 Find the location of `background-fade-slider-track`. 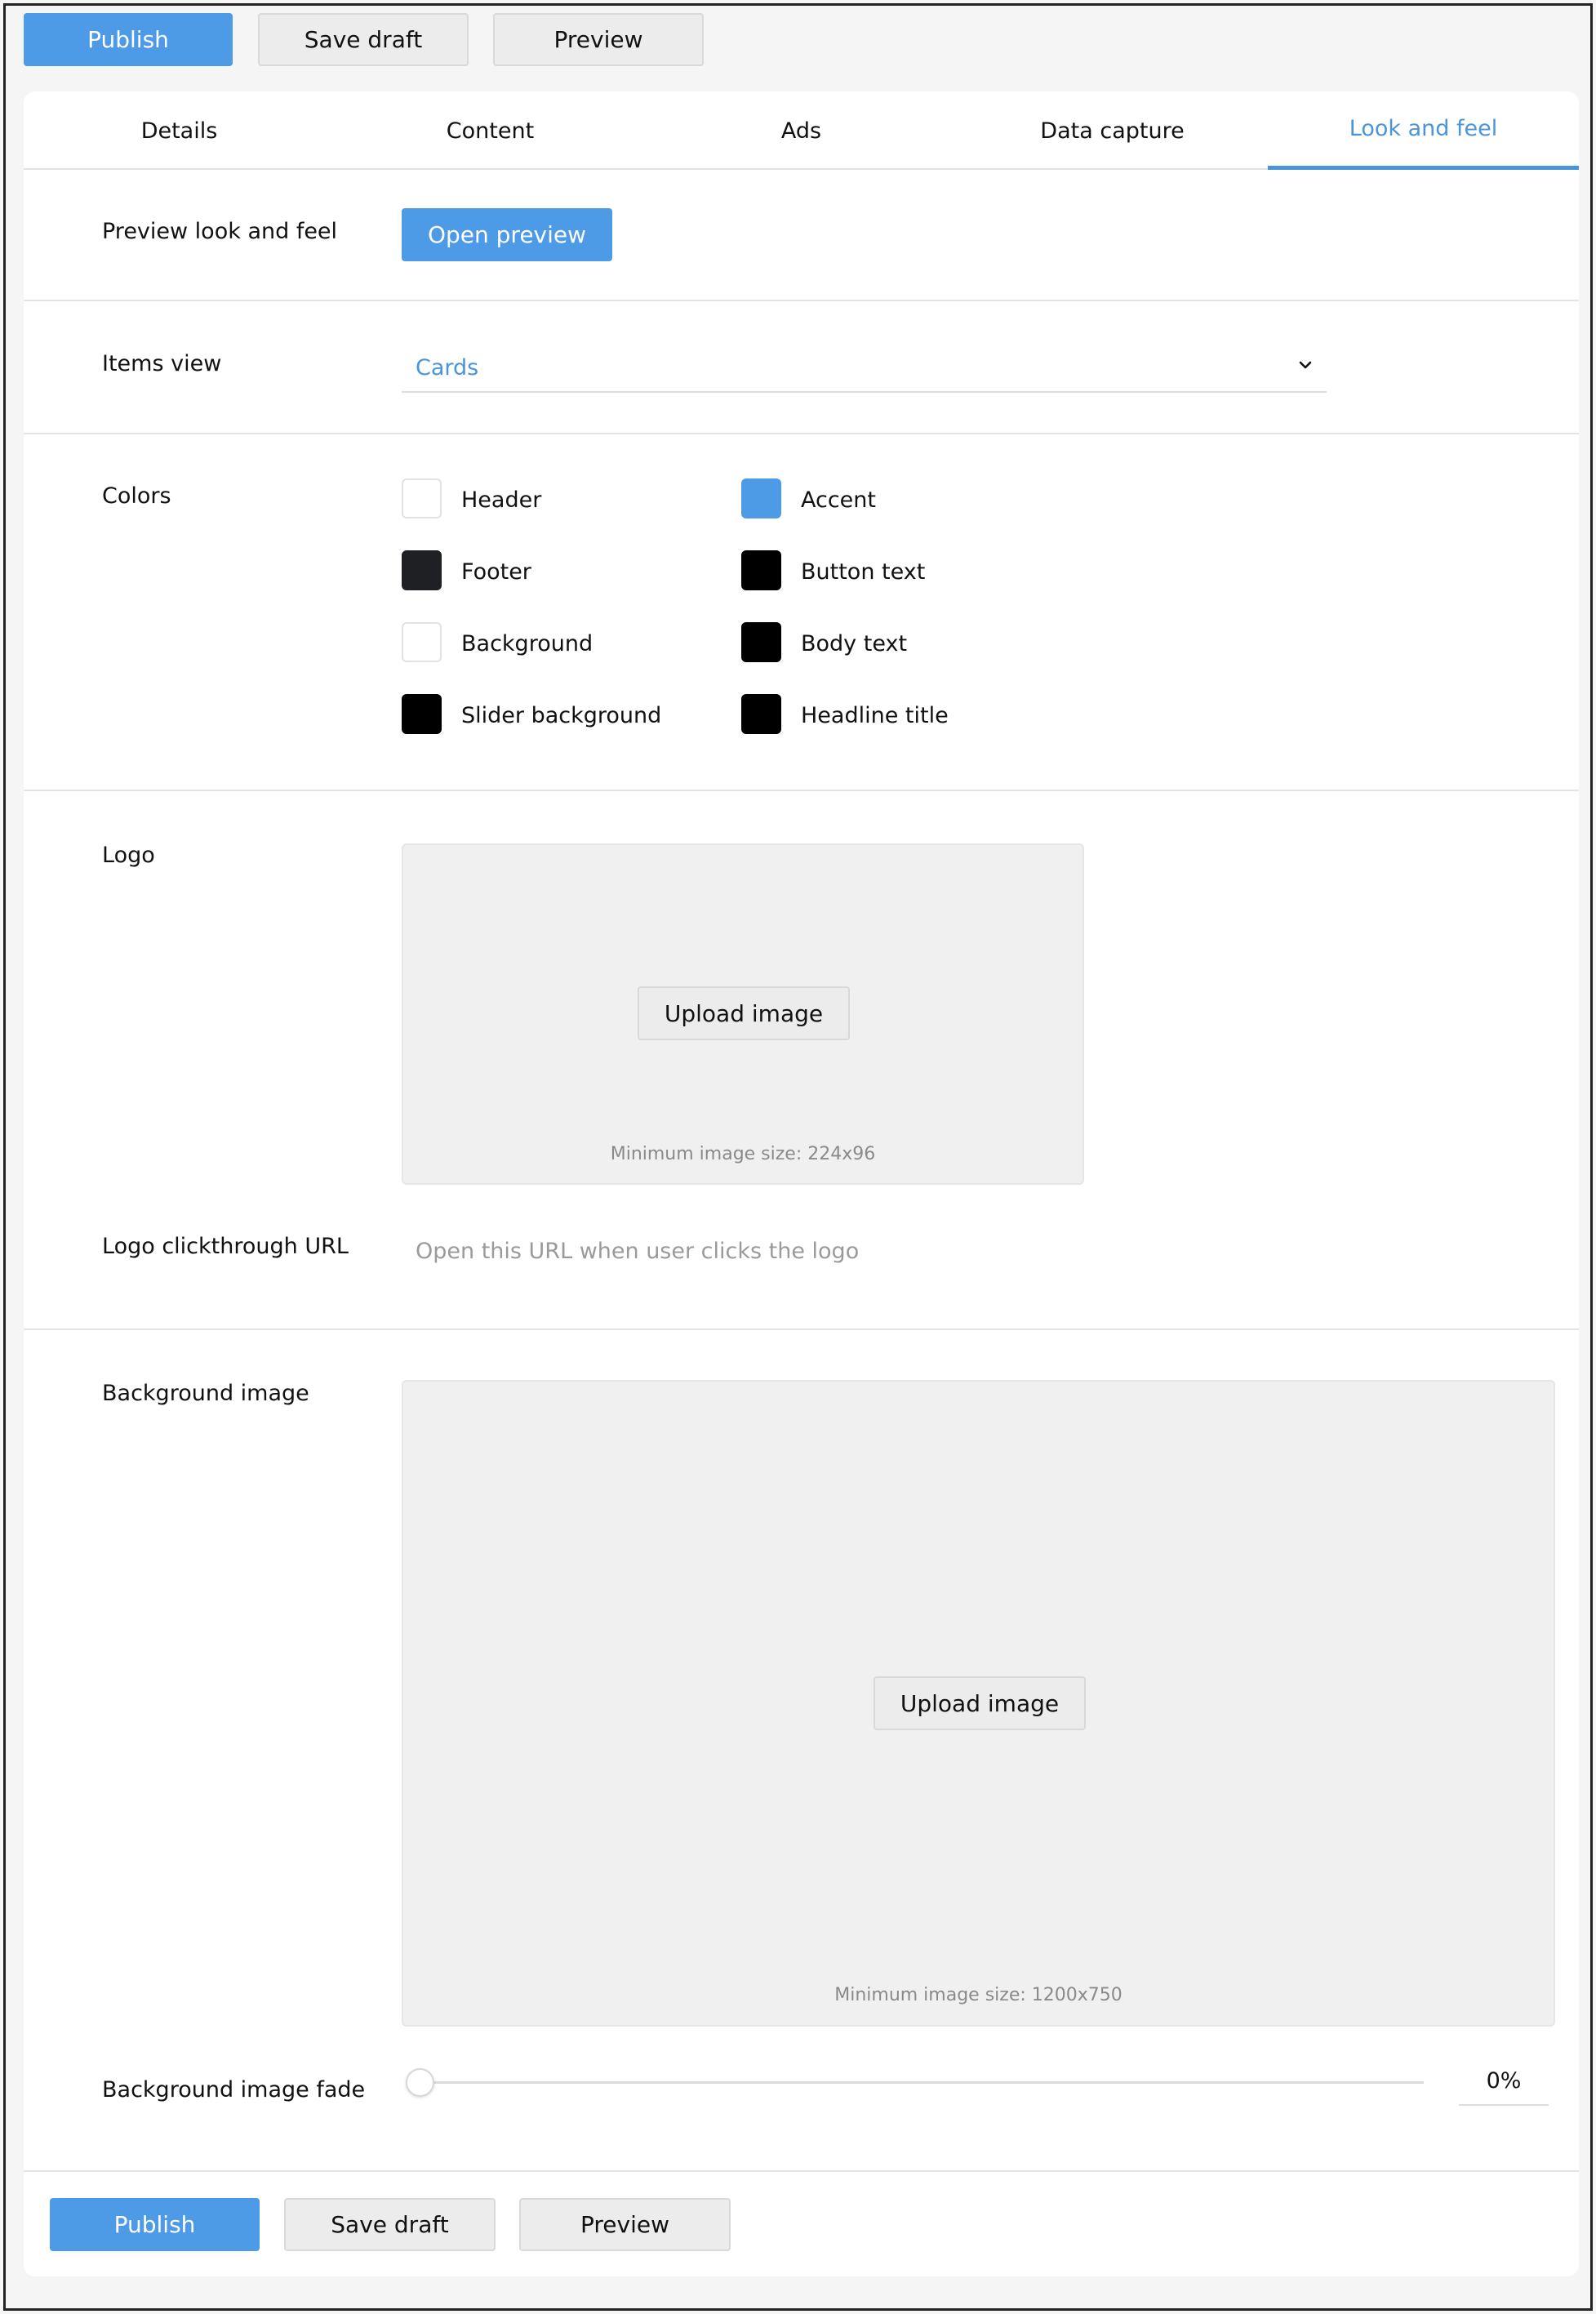

background-fade-slider-track is located at coordinates (915, 2083).